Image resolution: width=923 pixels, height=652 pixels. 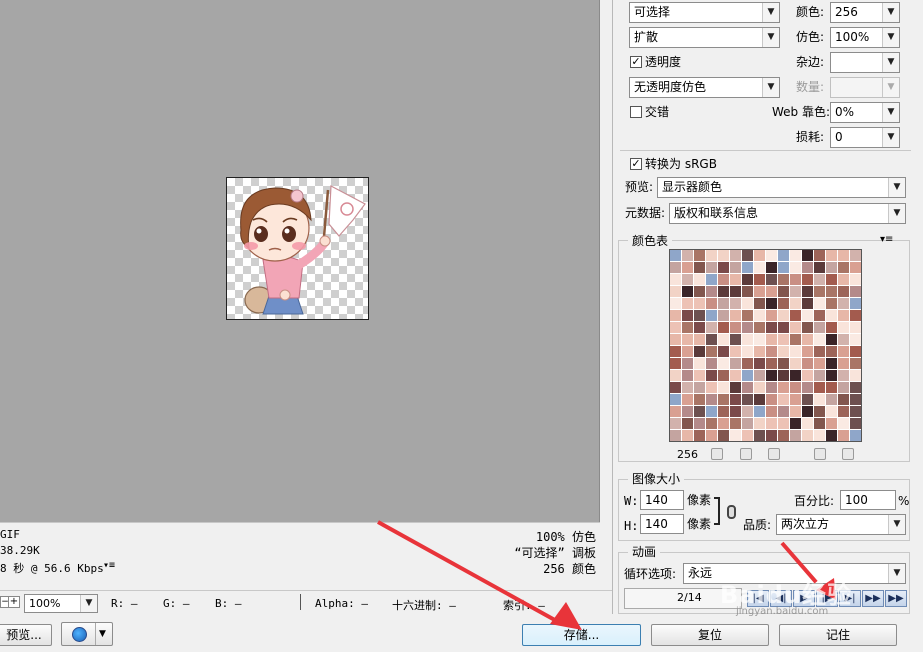 What do you see at coordinates (865, 112) in the screenshot?
I see `web-snap-select: 0% ▼` at bounding box center [865, 112].